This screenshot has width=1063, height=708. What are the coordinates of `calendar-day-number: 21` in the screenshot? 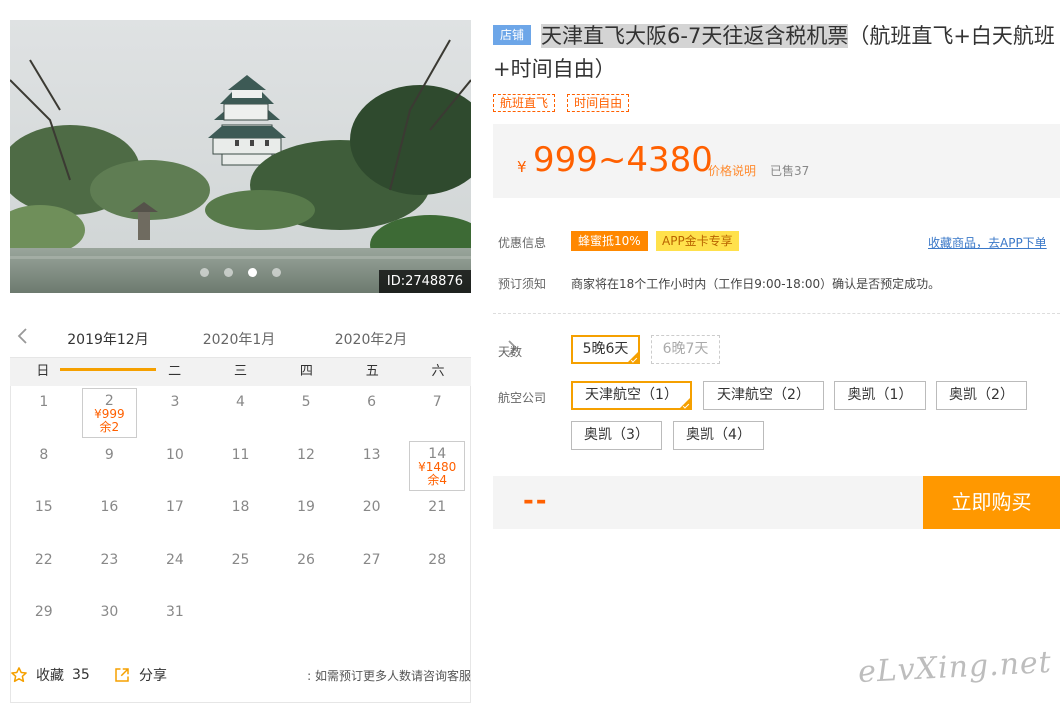 It's located at (437, 507).